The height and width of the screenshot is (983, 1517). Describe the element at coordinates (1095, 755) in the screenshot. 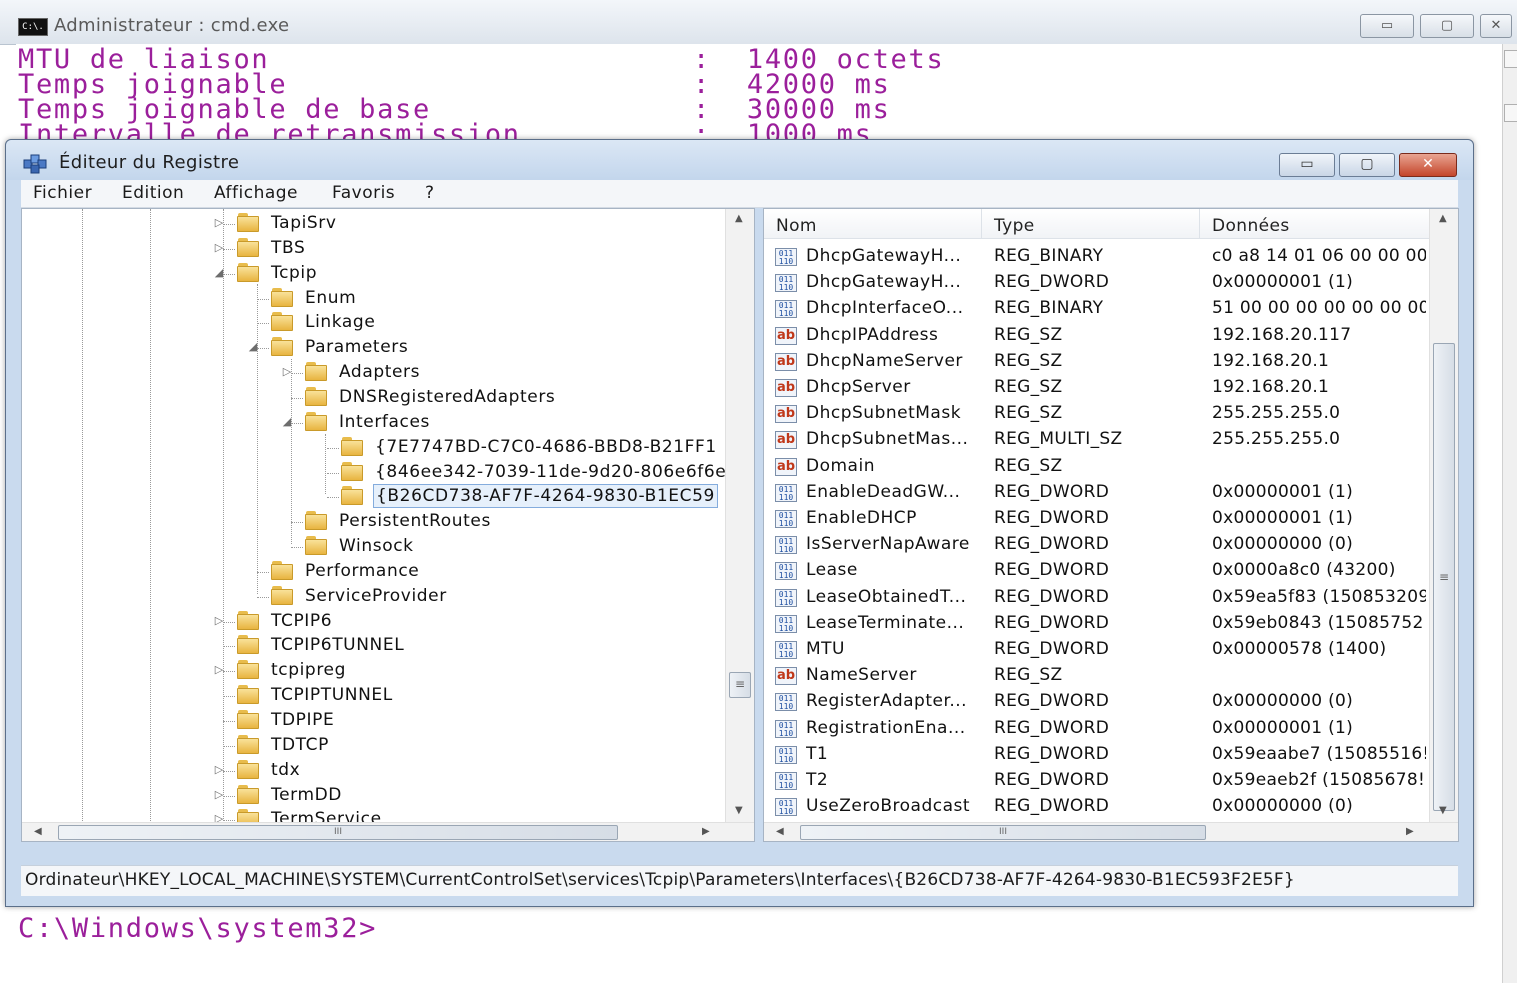

I see `value-row: 011 110 T1 REG_DWORD 0x59eaabe7 (15085516!` at that location.